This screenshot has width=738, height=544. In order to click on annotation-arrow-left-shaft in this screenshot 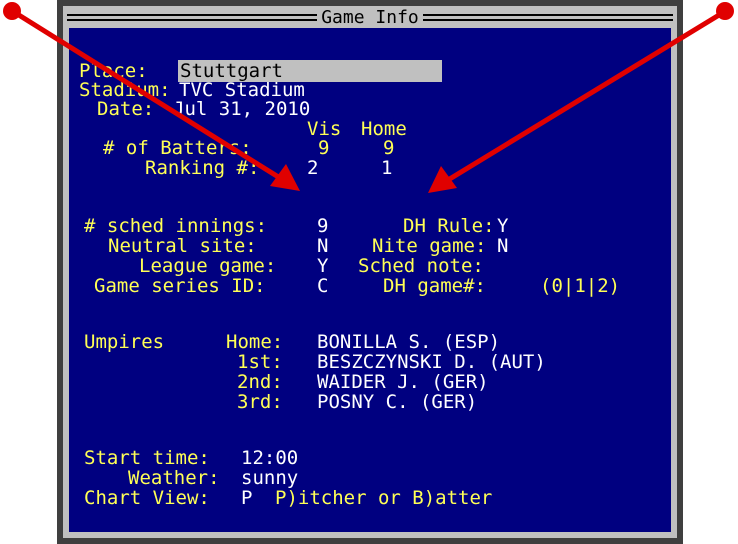, I will do `click(147, 95)`.